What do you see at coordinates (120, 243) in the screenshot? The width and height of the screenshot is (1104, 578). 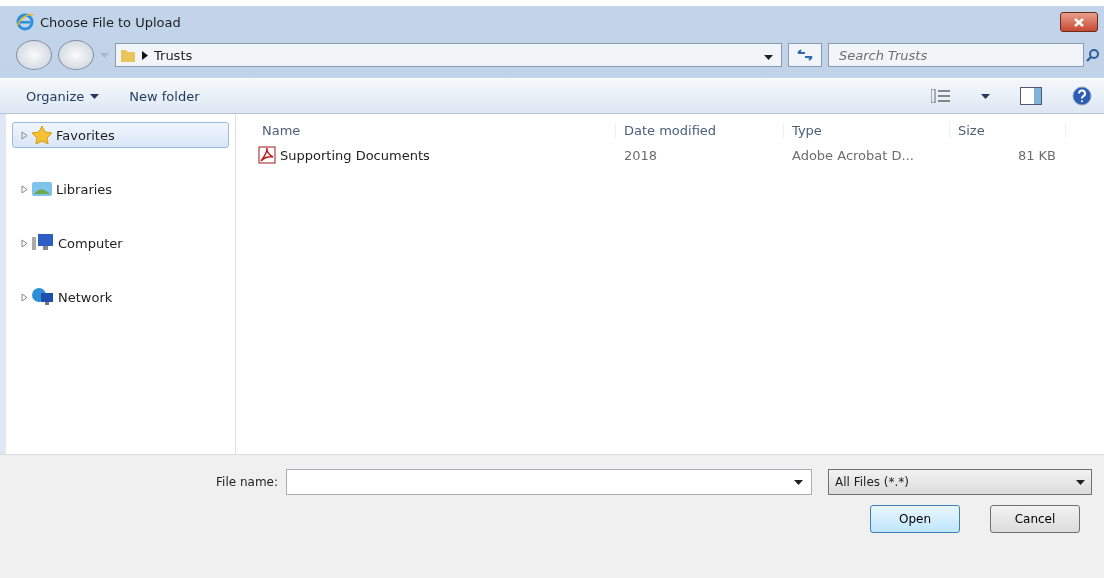 I see `sidebar-item: Computer` at bounding box center [120, 243].